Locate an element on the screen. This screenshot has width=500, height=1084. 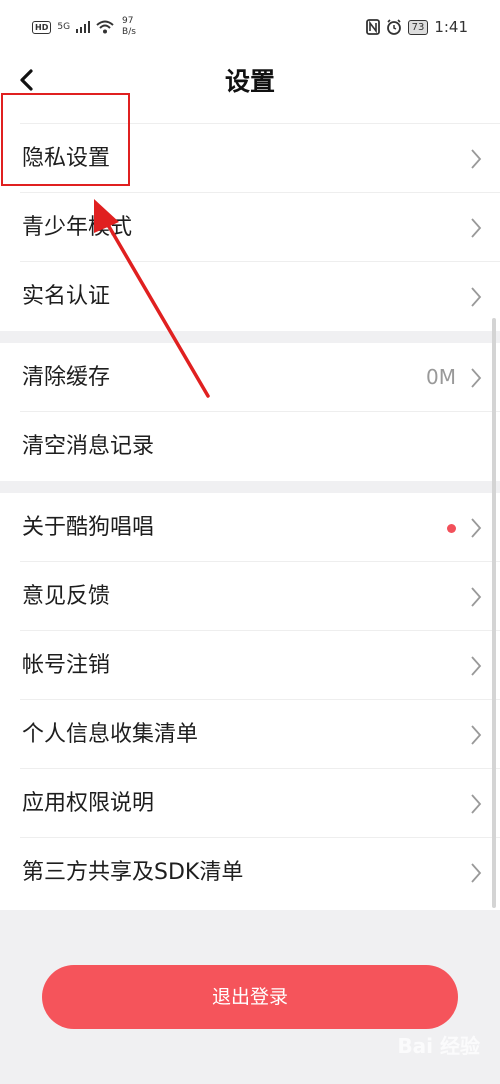
annotation-arrow-icon is located at coordinates (152, 298).